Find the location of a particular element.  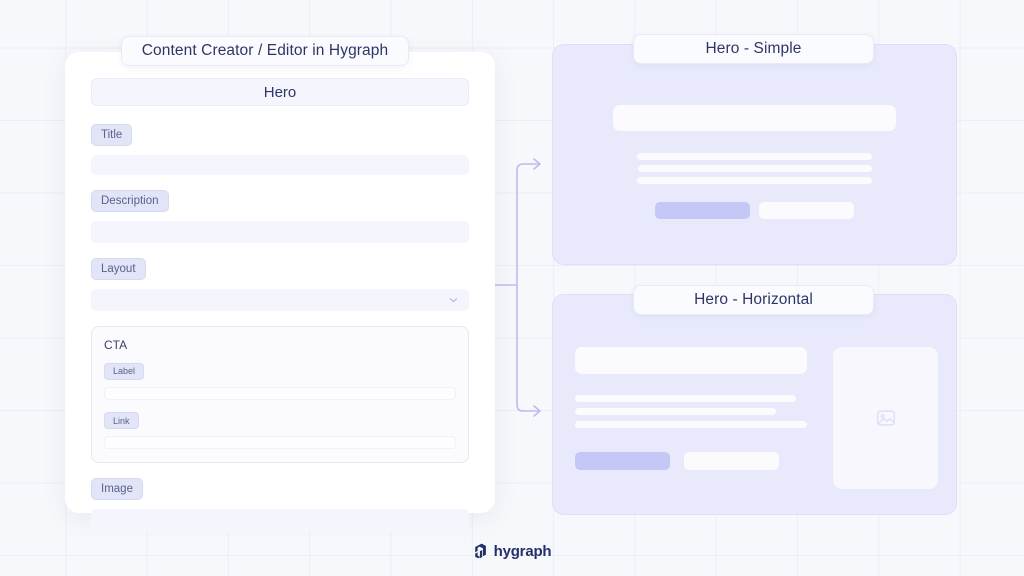

field-label-image: Image is located at coordinates (117, 489).